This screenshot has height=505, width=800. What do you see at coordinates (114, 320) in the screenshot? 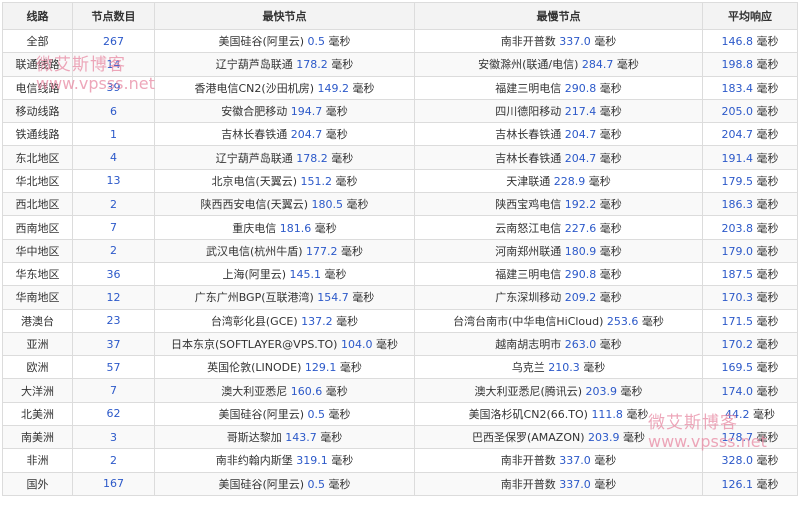
I see `node-count-link: 23` at bounding box center [114, 320].